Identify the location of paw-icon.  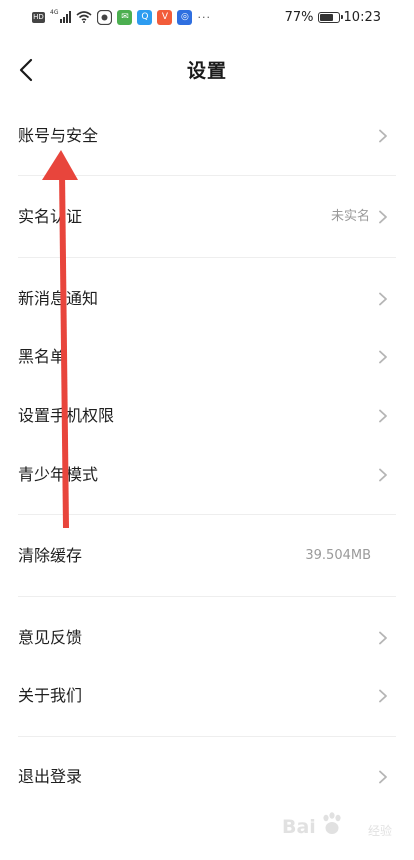
(332, 823).